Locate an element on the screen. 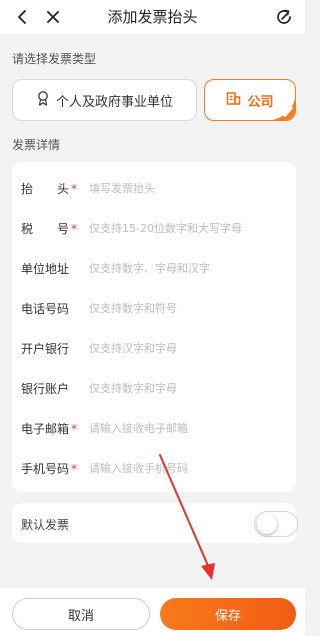 The image size is (320, 636). bank-account-input is located at coordinates (189, 388).